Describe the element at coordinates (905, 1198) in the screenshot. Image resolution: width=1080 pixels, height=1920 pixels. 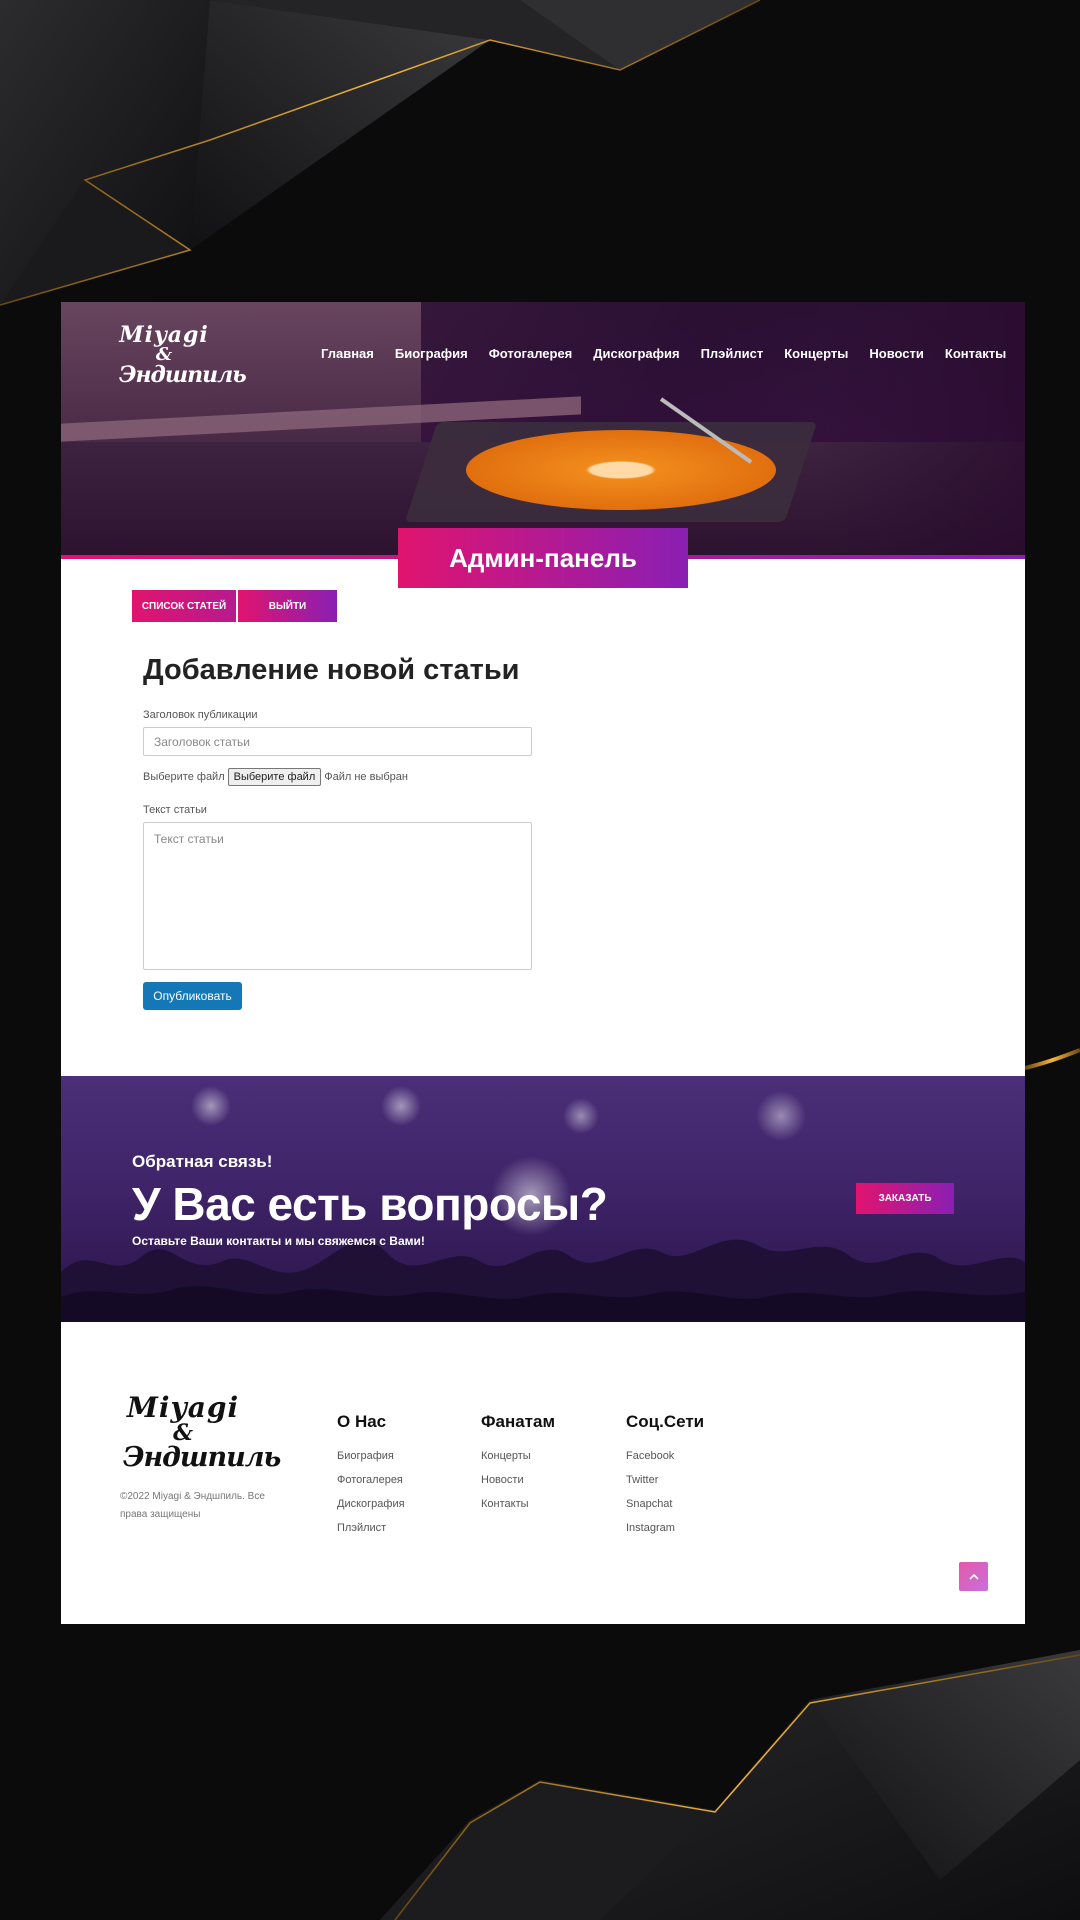
I see `order-button: ЗАКАЗАТЬ` at that location.